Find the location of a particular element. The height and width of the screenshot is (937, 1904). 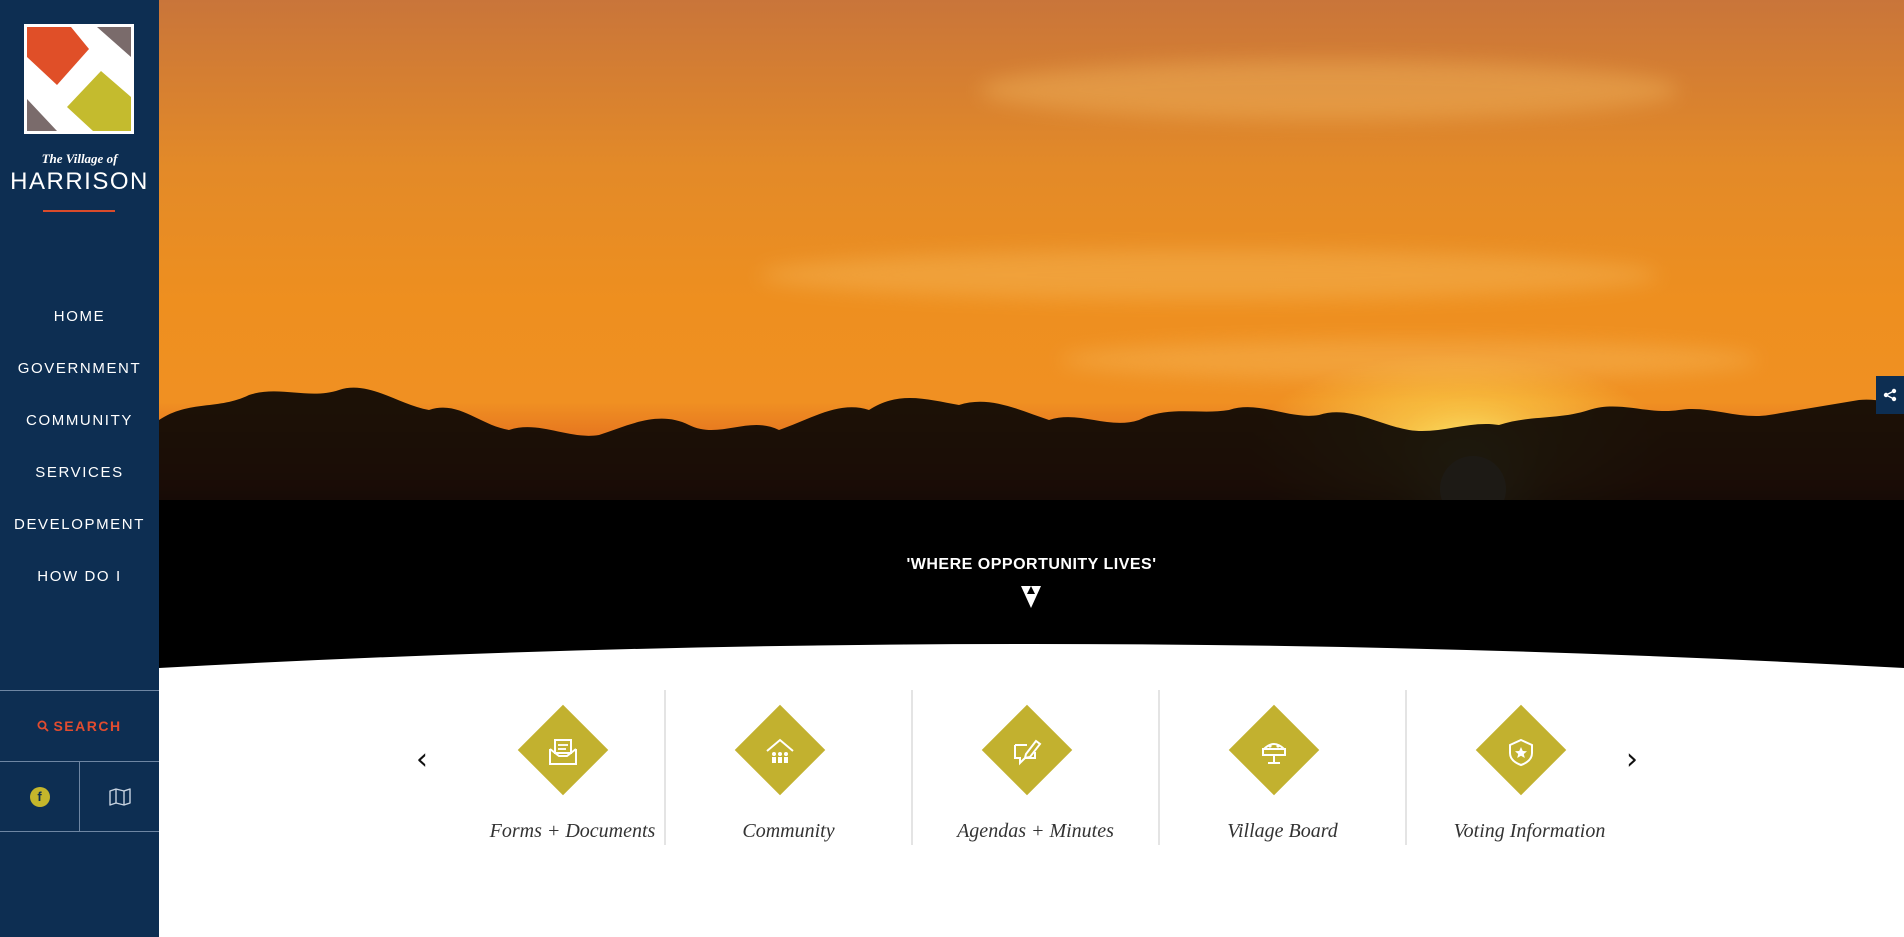

map-link is located at coordinates (119, 796).